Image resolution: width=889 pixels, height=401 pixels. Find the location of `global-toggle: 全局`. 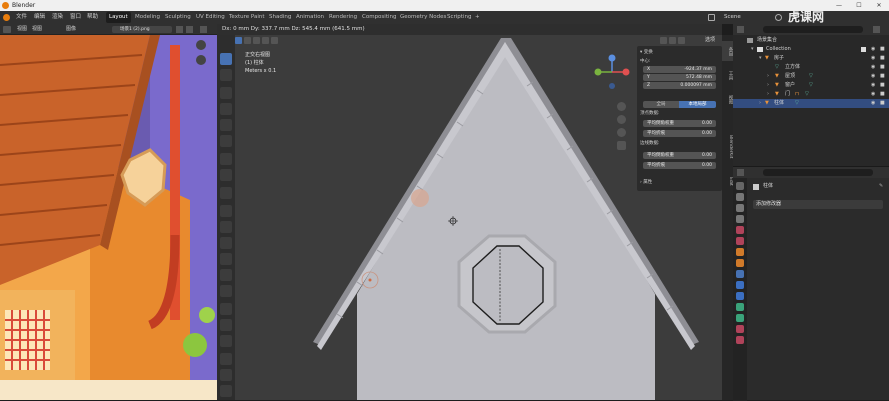

global-toggle: 全局 is located at coordinates (661, 104).